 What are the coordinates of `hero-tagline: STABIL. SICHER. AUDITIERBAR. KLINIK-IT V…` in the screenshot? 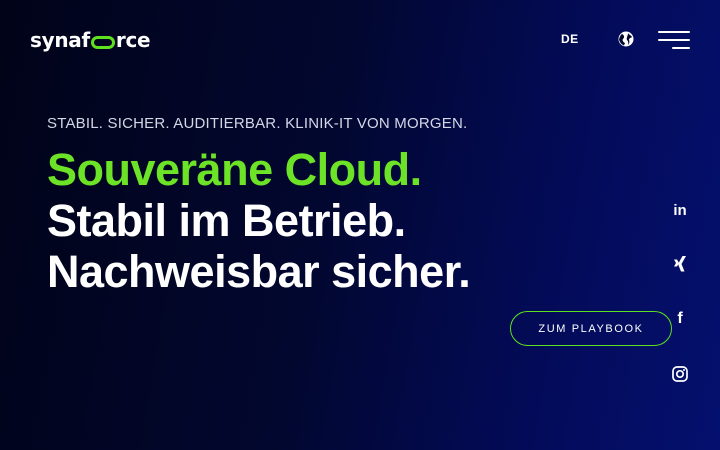 It's located at (257, 123).